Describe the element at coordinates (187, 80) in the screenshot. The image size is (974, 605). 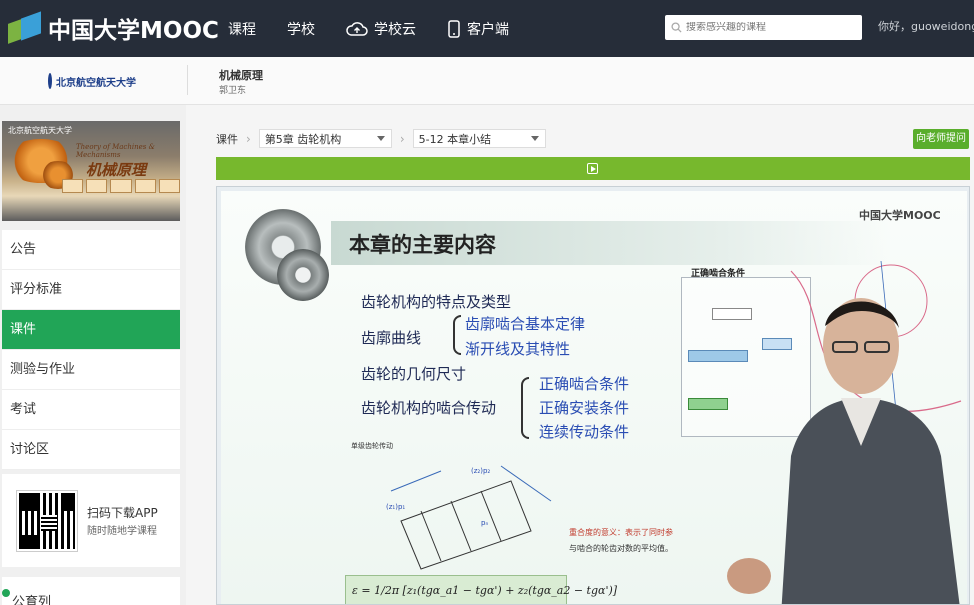
I see `header-divider` at that location.